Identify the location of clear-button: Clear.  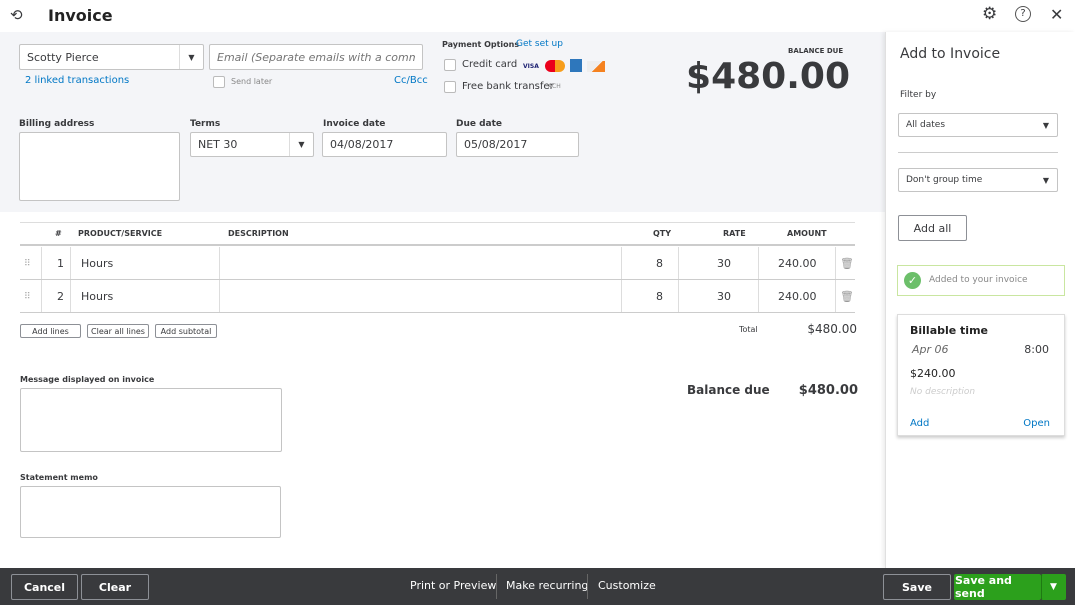
(115, 587).